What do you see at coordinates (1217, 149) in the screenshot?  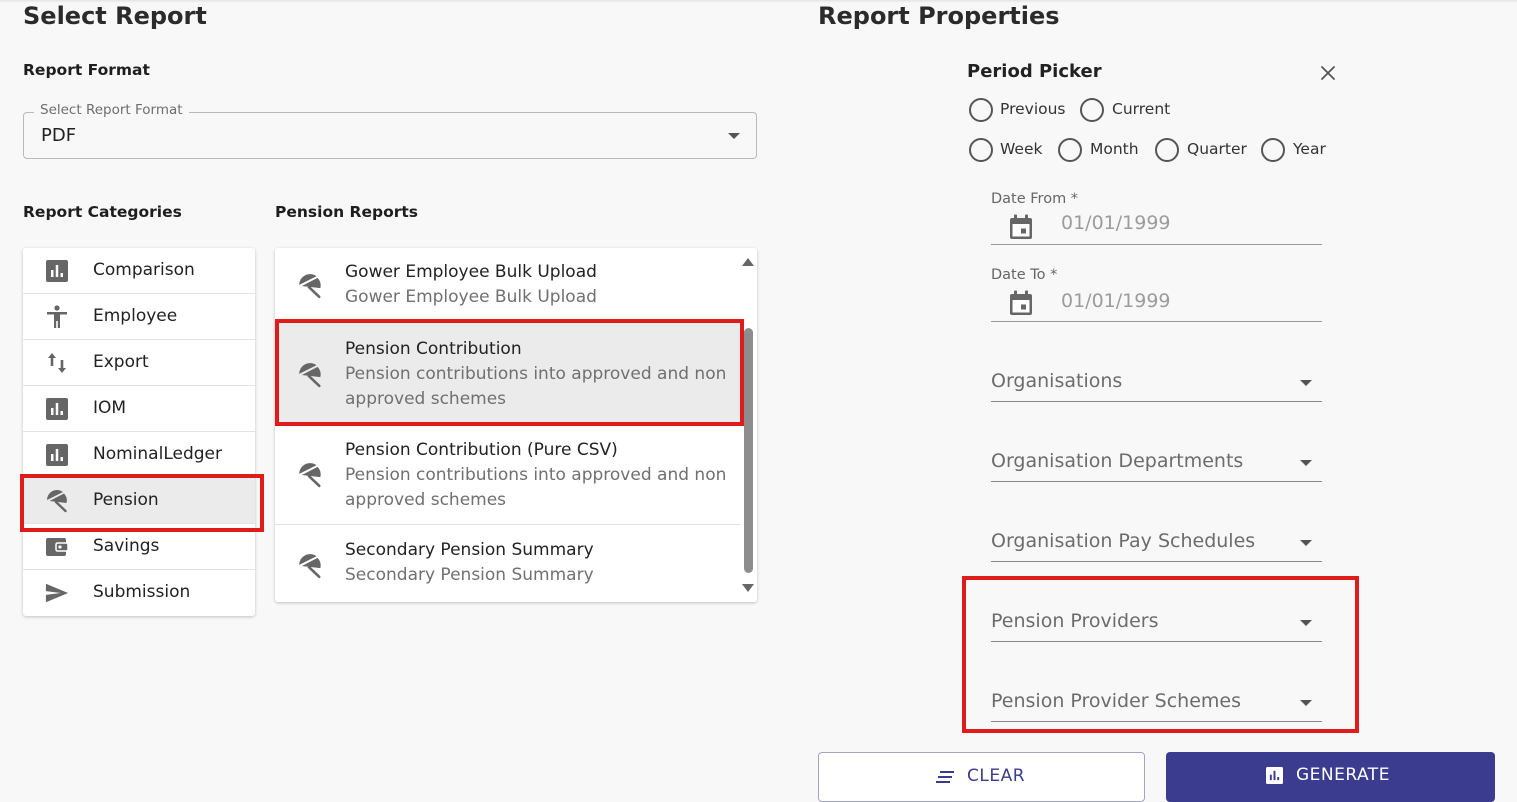 I see `radio-label-quarter: Quarter` at bounding box center [1217, 149].